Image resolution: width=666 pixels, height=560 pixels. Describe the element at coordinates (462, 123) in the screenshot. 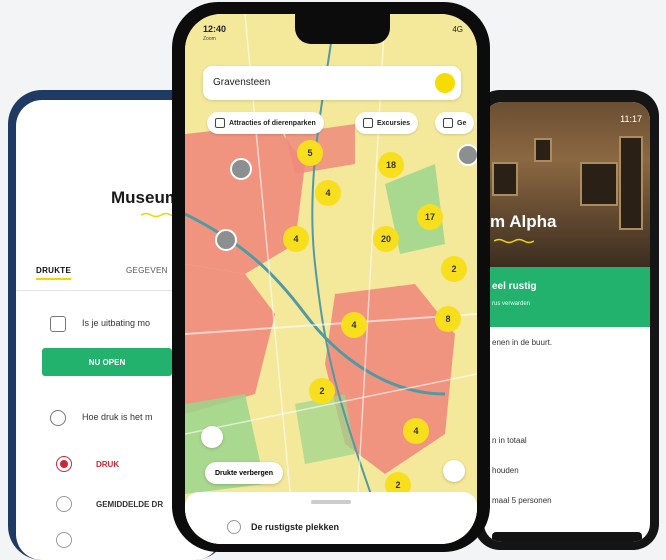

I see `chip-more-label: Ge` at that location.